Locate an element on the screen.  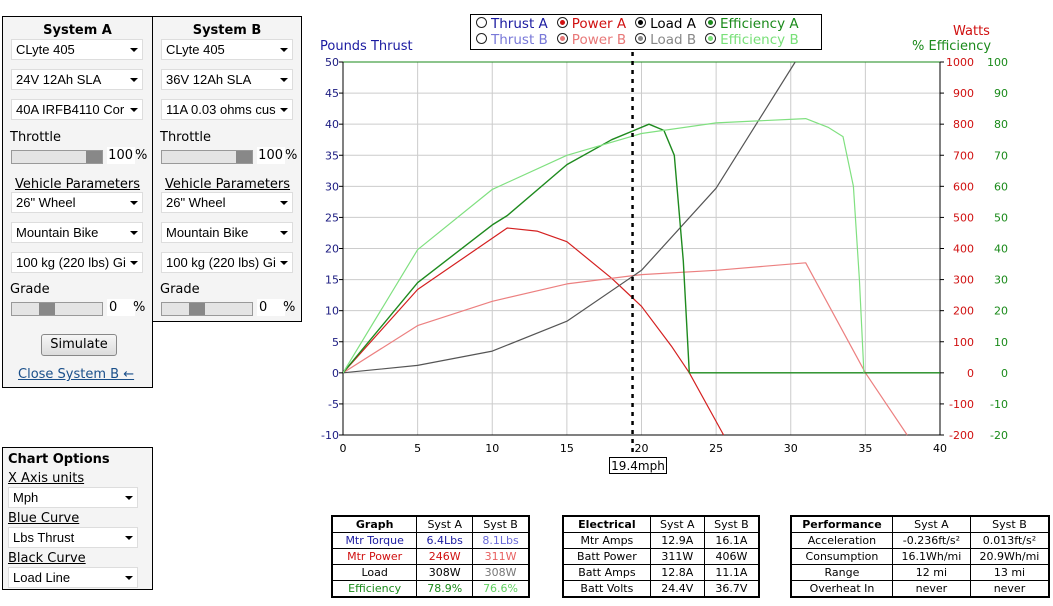
table-cell: Batt Power is located at coordinates (606, 556).